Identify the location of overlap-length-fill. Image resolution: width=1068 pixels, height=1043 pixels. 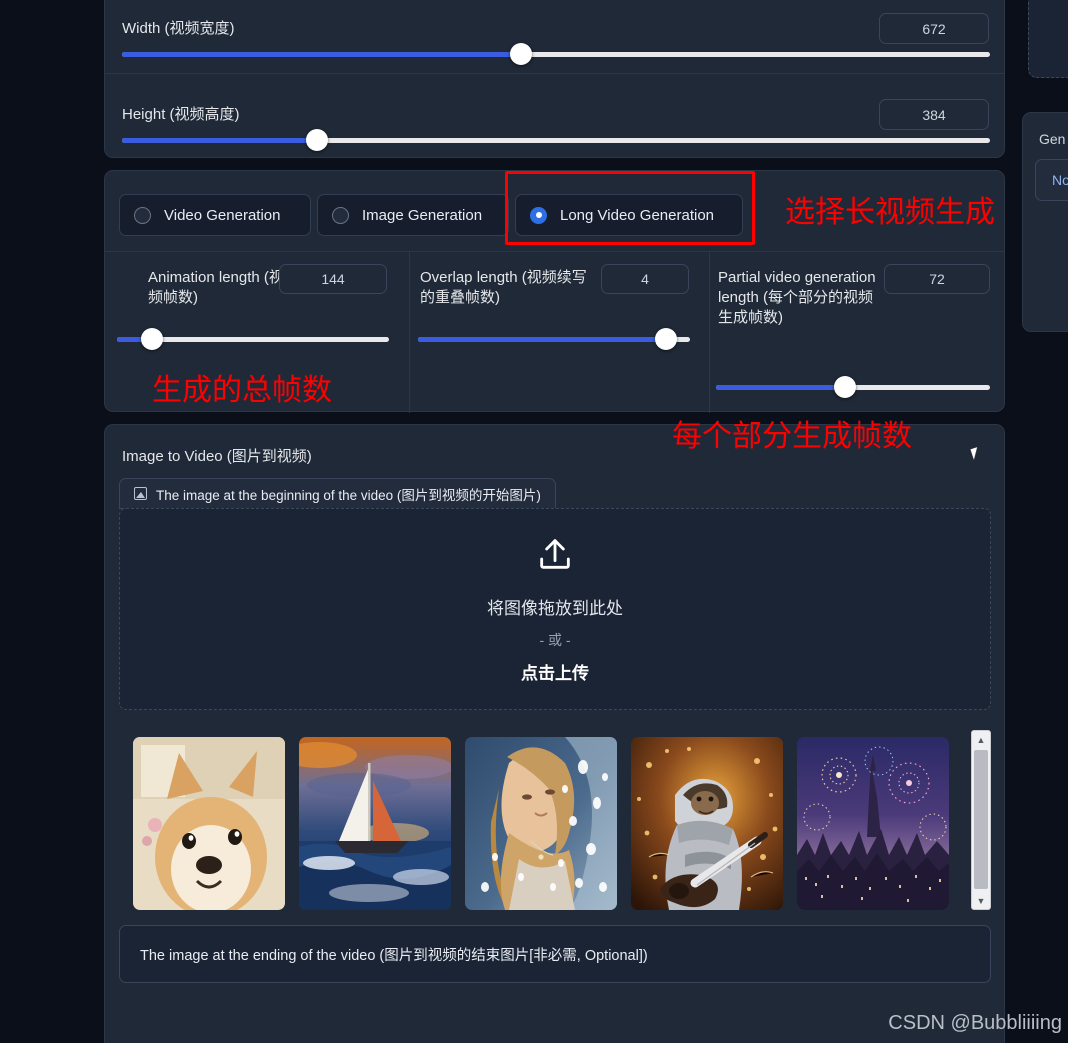
(542, 339).